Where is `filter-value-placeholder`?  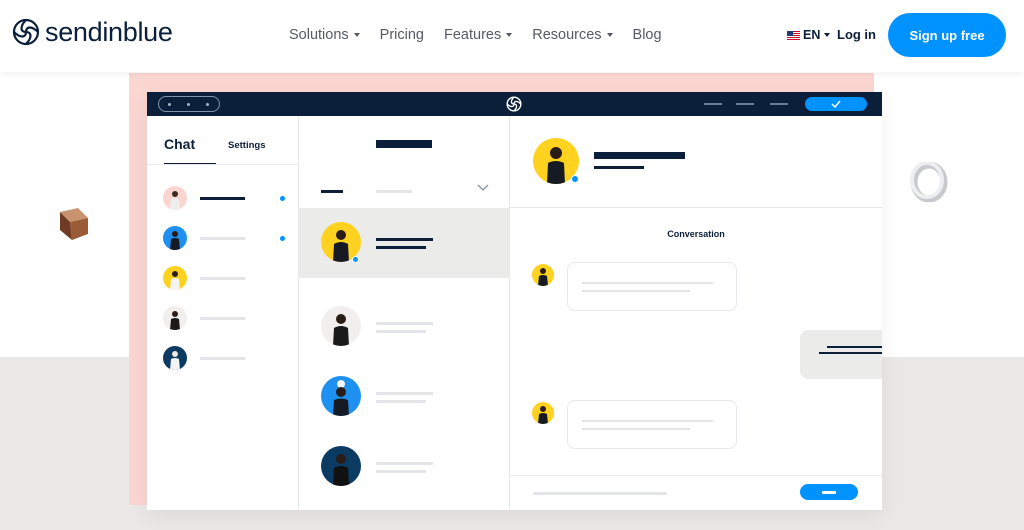 filter-value-placeholder is located at coordinates (394, 191).